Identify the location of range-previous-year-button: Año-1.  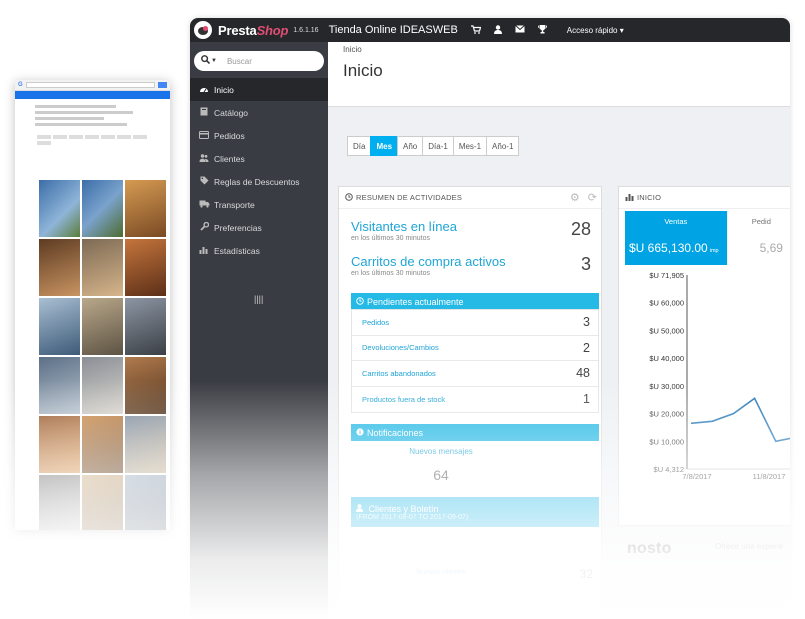
(503, 146).